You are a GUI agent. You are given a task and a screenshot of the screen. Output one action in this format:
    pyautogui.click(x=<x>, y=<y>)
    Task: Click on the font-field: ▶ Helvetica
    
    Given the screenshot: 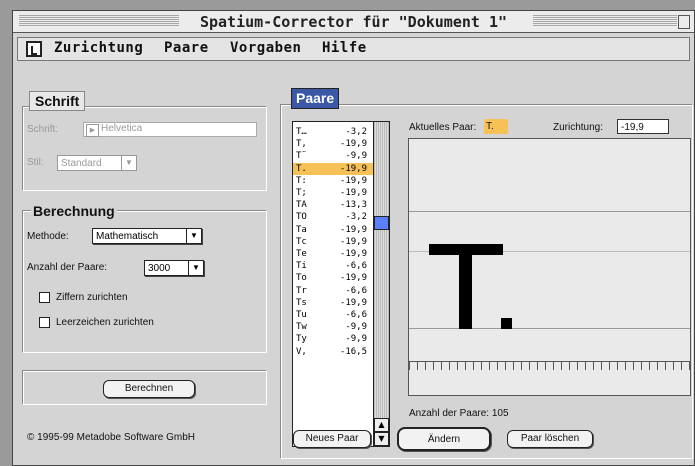 What is the action you would take?
    pyautogui.click(x=170, y=129)
    